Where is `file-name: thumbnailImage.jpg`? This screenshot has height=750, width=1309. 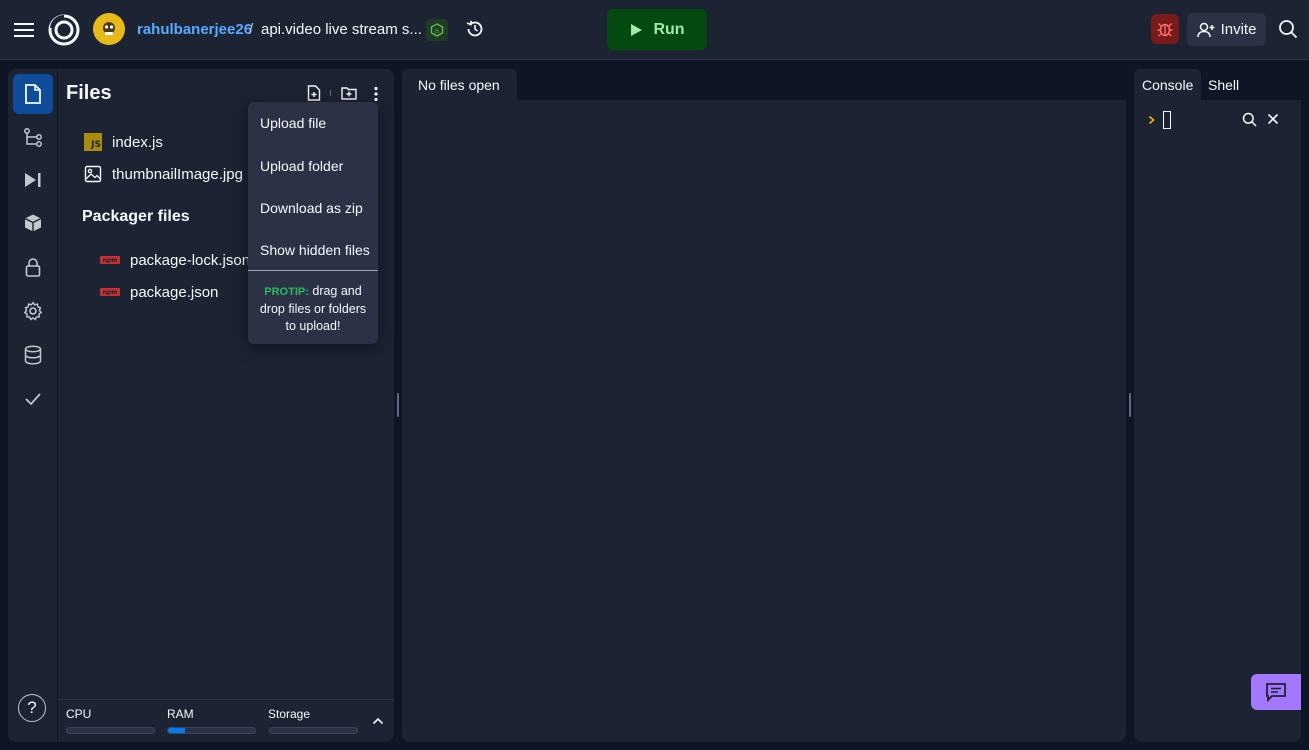 file-name: thumbnailImage.jpg is located at coordinates (177, 174).